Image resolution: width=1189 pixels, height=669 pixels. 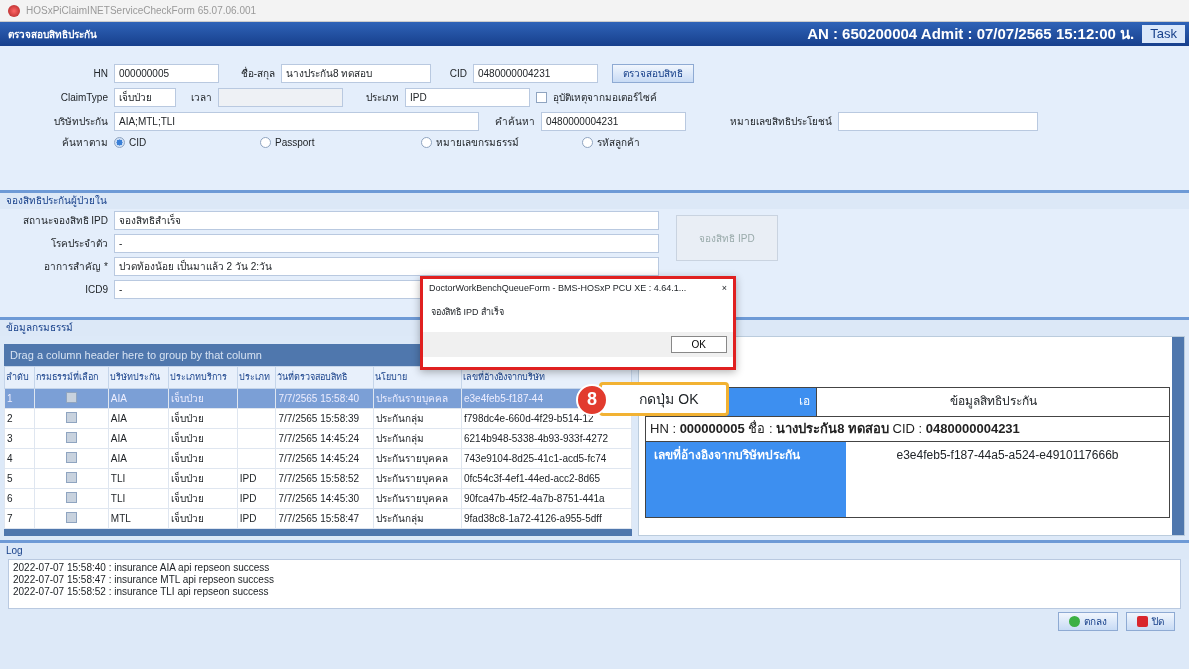 I want to click on table-row: 7 MTL เจ็บป่วย IPD 7/7/2565 15:58:47 ประกันกลุ่ม 9fad38c8-1a72-4126-a955-5dff, so click(x=318, y=518).